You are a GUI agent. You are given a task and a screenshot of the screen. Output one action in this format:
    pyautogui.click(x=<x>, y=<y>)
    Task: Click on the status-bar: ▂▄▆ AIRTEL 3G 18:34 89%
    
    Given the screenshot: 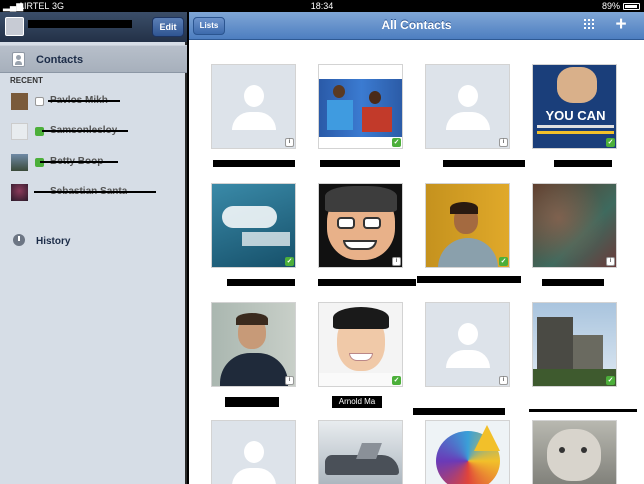 What is the action you would take?
    pyautogui.click(x=322, y=6)
    